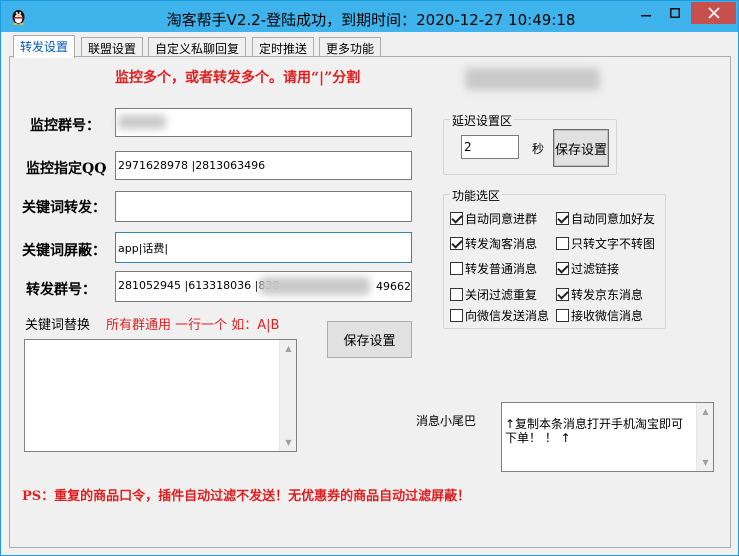 Image resolution: width=739 pixels, height=556 pixels. What do you see at coordinates (246, 496) in the screenshot?
I see `footer-ps-note: PS：重复的商品口令，插件自动过滤不发送！无优惠券的商品自动过滤屏蔽！` at bounding box center [246, 496].